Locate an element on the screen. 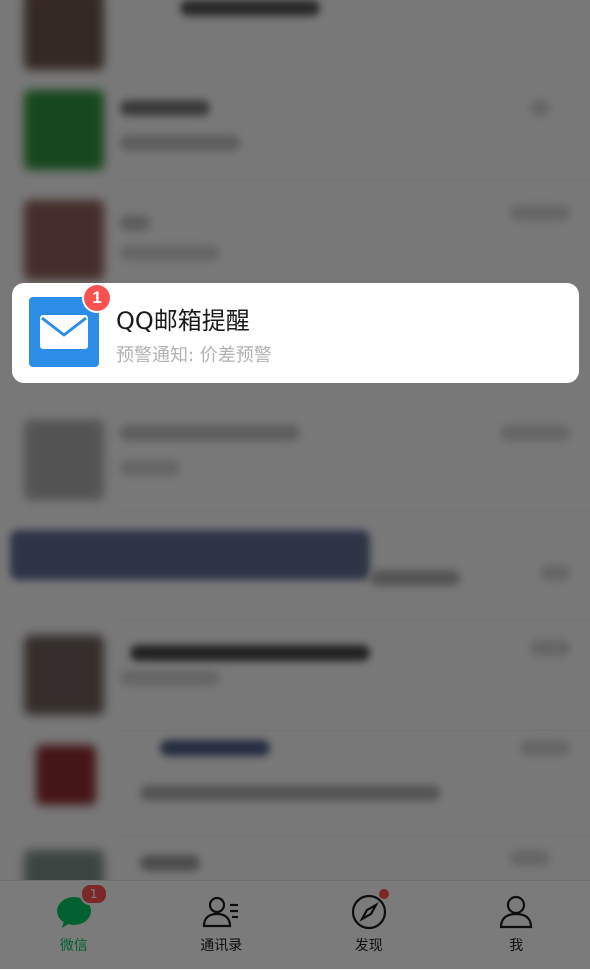  chat-preview: 预警通知: 价差预警 is located at coordinates (194, 354).